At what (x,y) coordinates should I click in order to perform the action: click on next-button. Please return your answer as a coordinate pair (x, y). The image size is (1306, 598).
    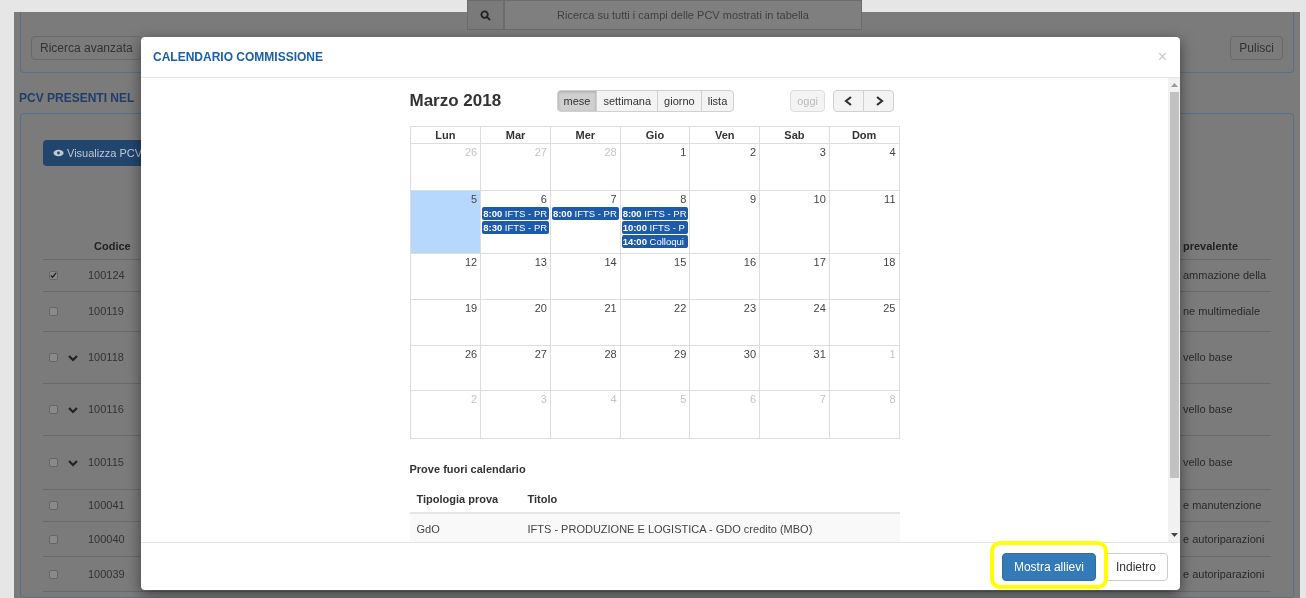
    Looking at the image, I should click on (879, 101).